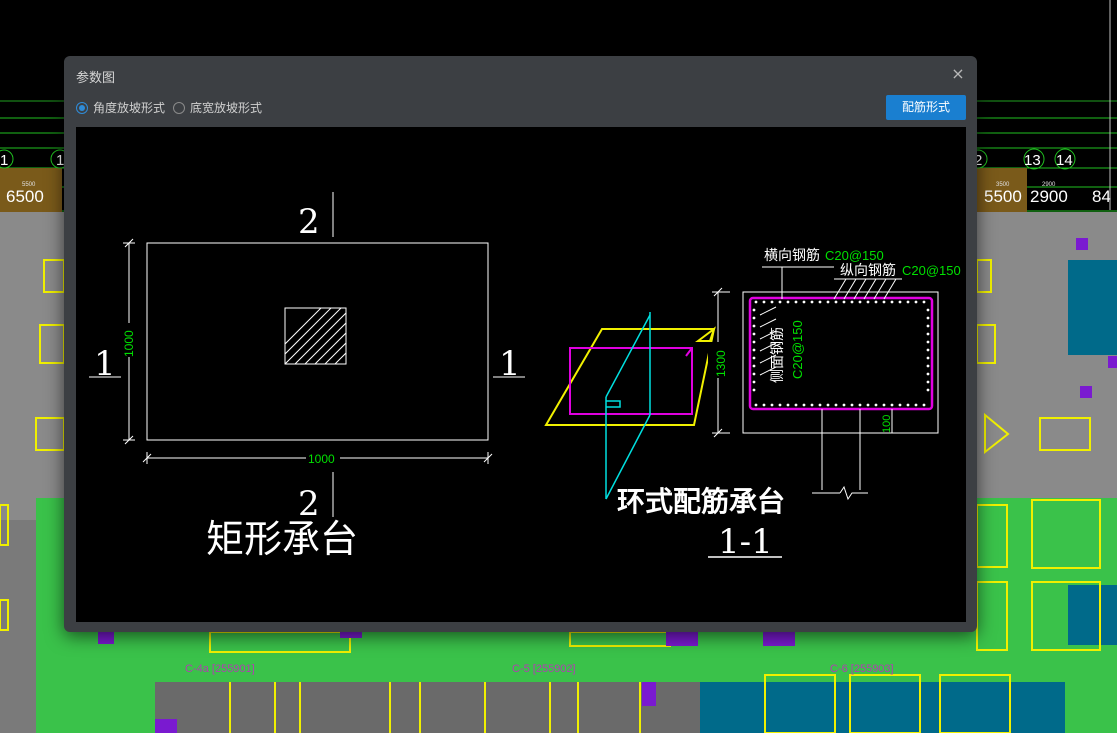 The image size is (1117, 733). What do you see at coordinates (792, 255) in the screenshot?
I see `label-trans-rebar: 横向钢筋` at bounding box center [792, 255].